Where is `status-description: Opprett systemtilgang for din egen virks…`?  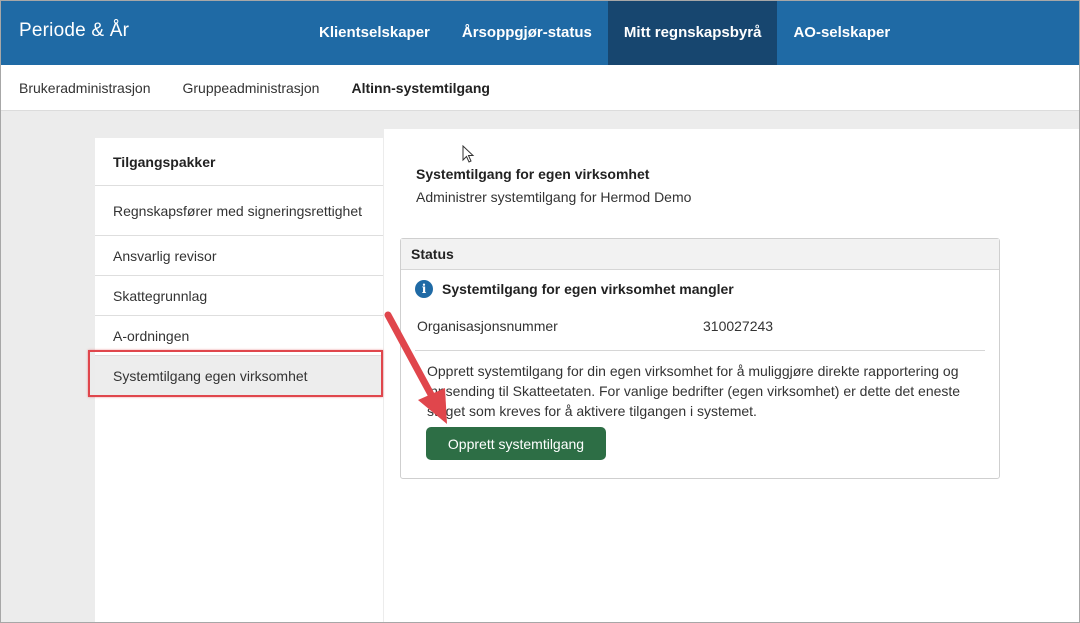
status-description: Opprett systemtilgang for din egen virks… is located at coordinates (694, 391).